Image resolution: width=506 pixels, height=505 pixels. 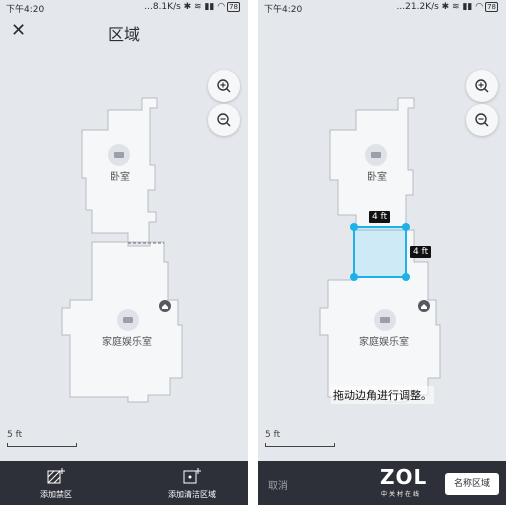 I want to click on clean-zone-selection, so click(x=380, y=252).